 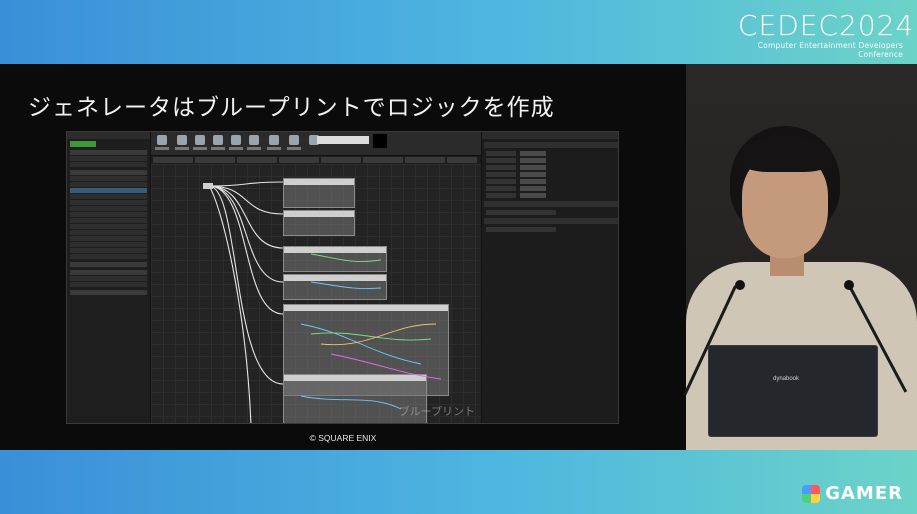 What do you see at coordinates (864, 493) in the screenshot?
I see `gamer-logo-text: GAMER` at bounding box center [864, 493].